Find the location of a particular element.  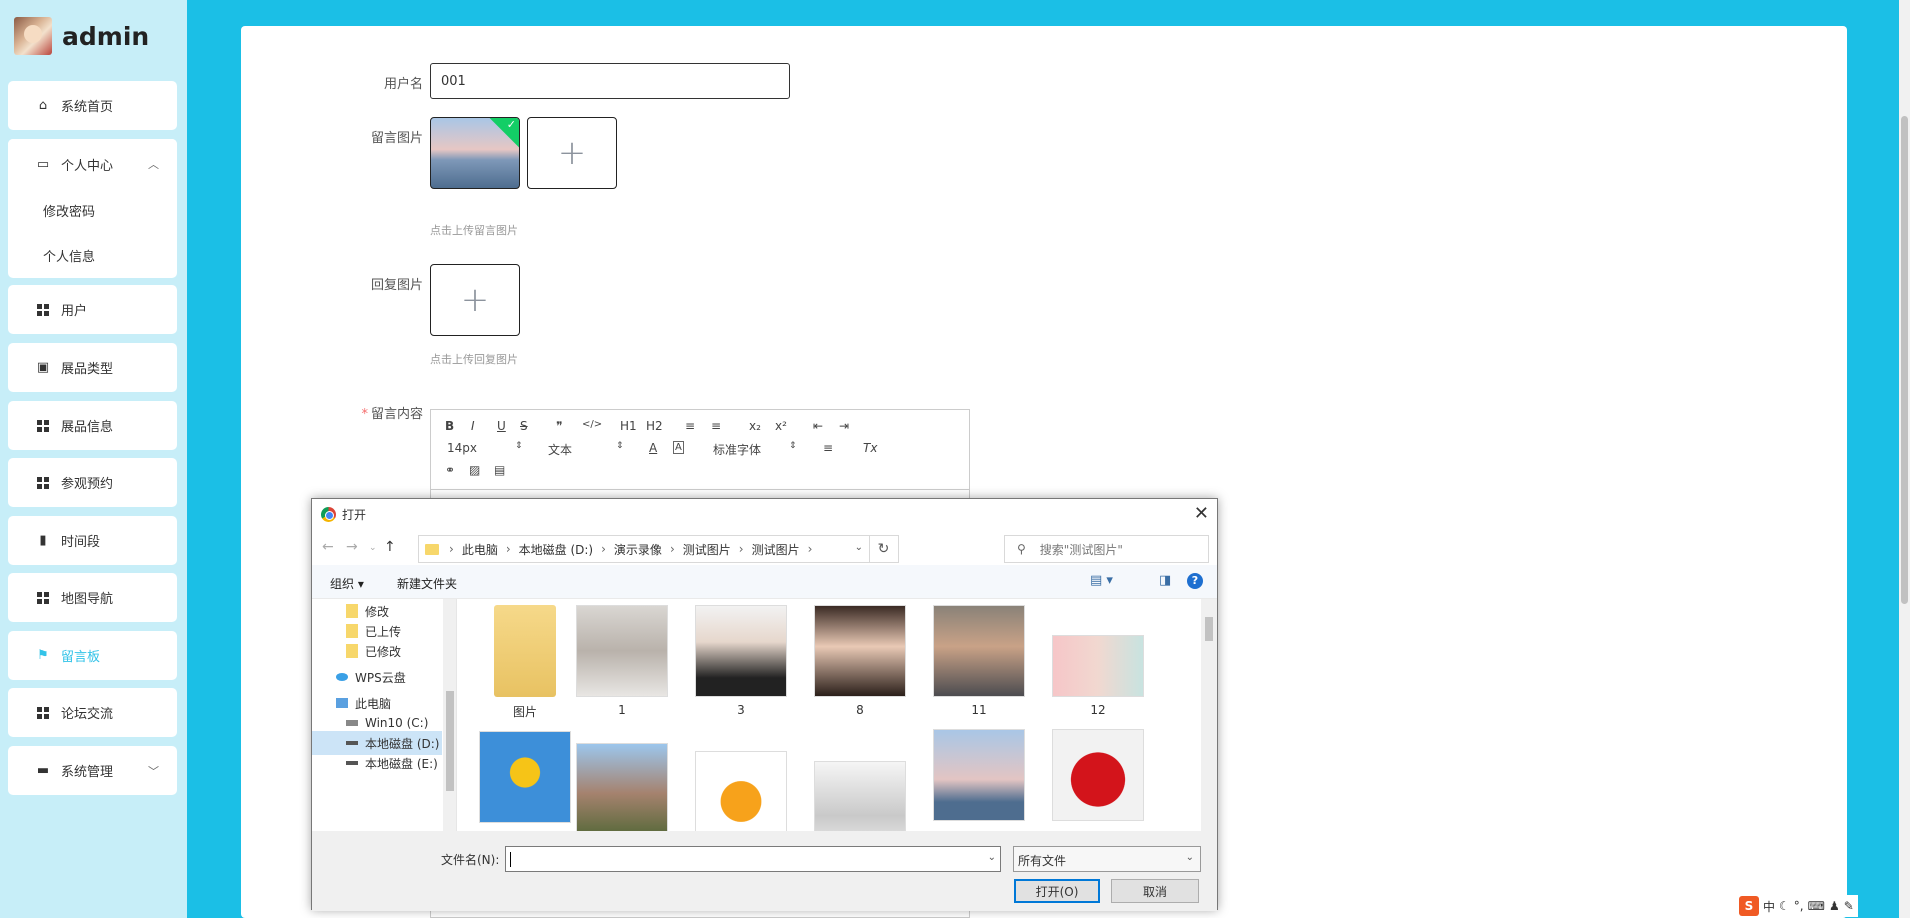

punctuation-icon: °, is located at coordinates (1799, 906).